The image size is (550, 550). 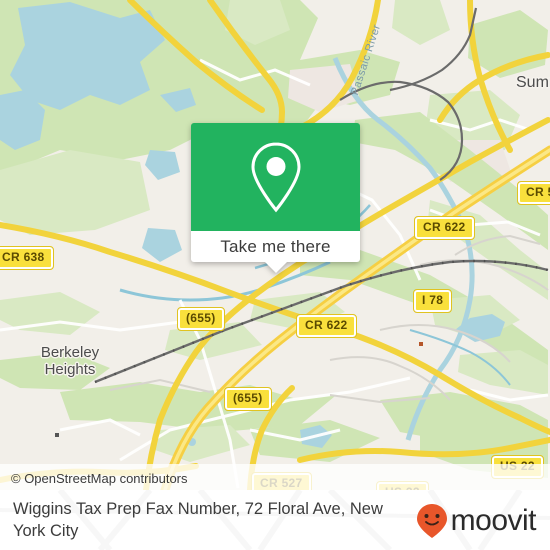 I want to click on location-callout-card: Take me there, so click(x=275, y=198).